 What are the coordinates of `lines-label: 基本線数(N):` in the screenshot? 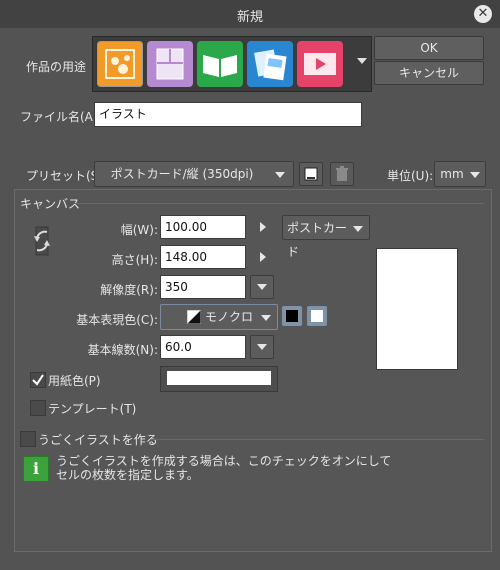 It's located at (122, 350).